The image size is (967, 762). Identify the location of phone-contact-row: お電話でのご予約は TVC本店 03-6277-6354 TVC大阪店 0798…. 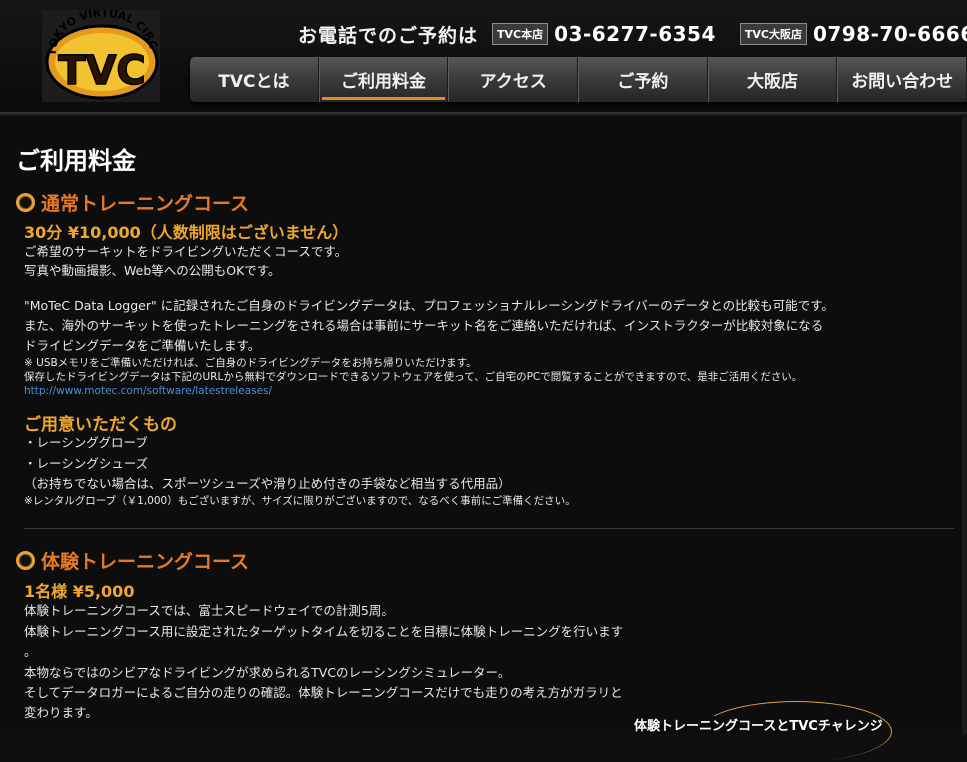
(632, 34).